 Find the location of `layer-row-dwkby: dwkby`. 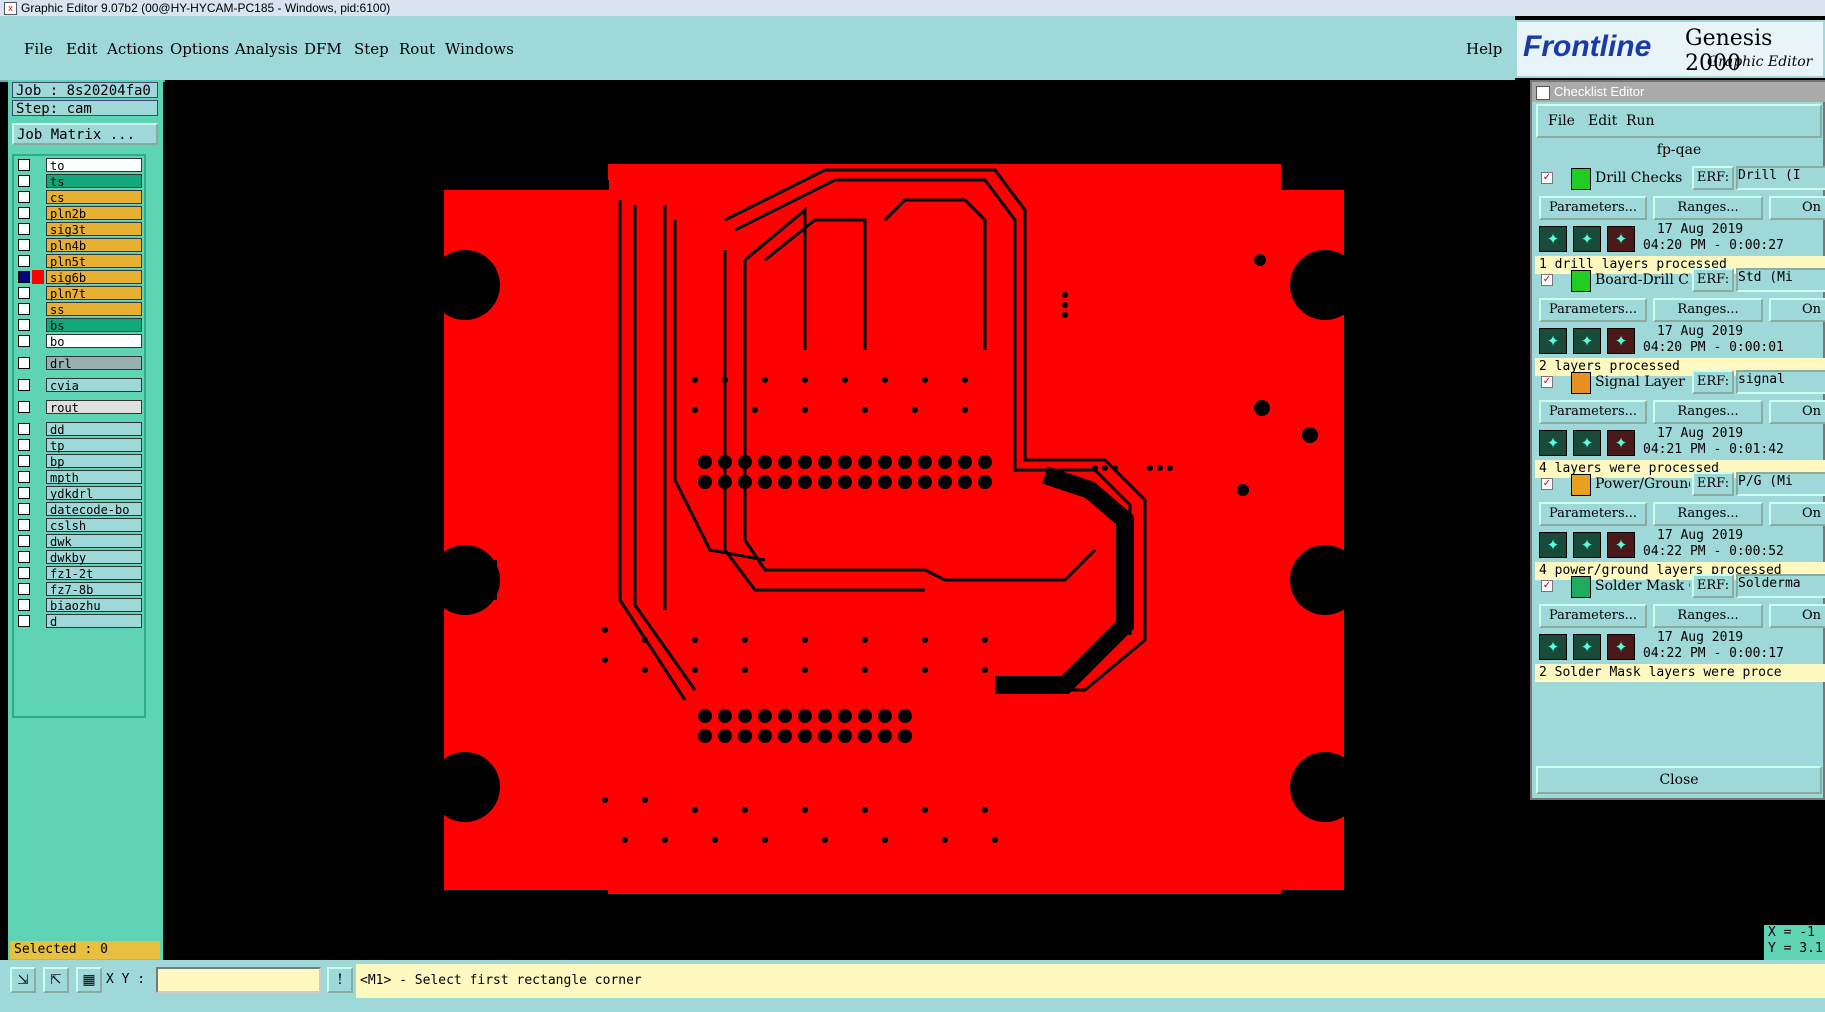

layer-row-dwkby: dwkby is located at coordinates (79, 557).